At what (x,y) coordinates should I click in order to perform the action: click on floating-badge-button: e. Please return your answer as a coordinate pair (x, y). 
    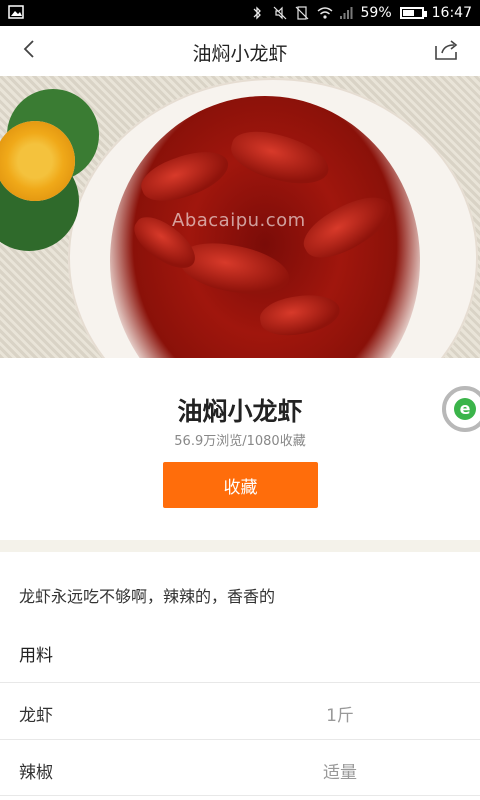
    Looking at the image, I should click on (461, 409).